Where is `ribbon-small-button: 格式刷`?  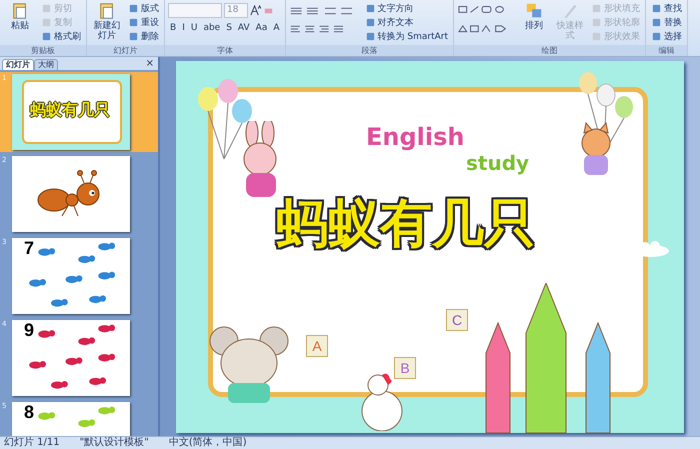
ribbon-small-button: 格式刷 is located at coordinates (61, 36).